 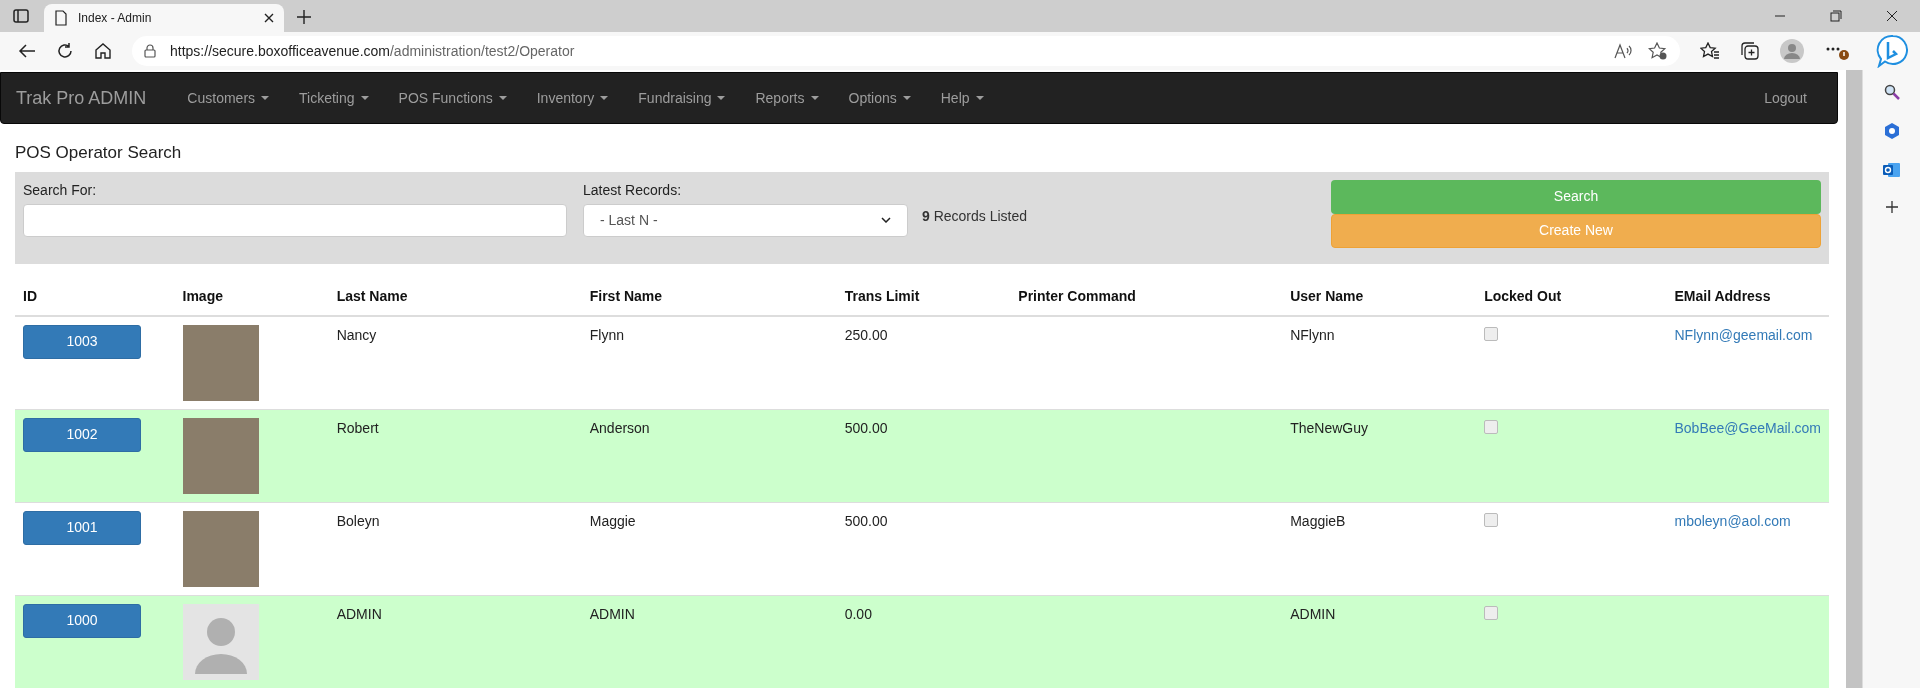 I want to click on page-icon, so click(x=61, y=18).